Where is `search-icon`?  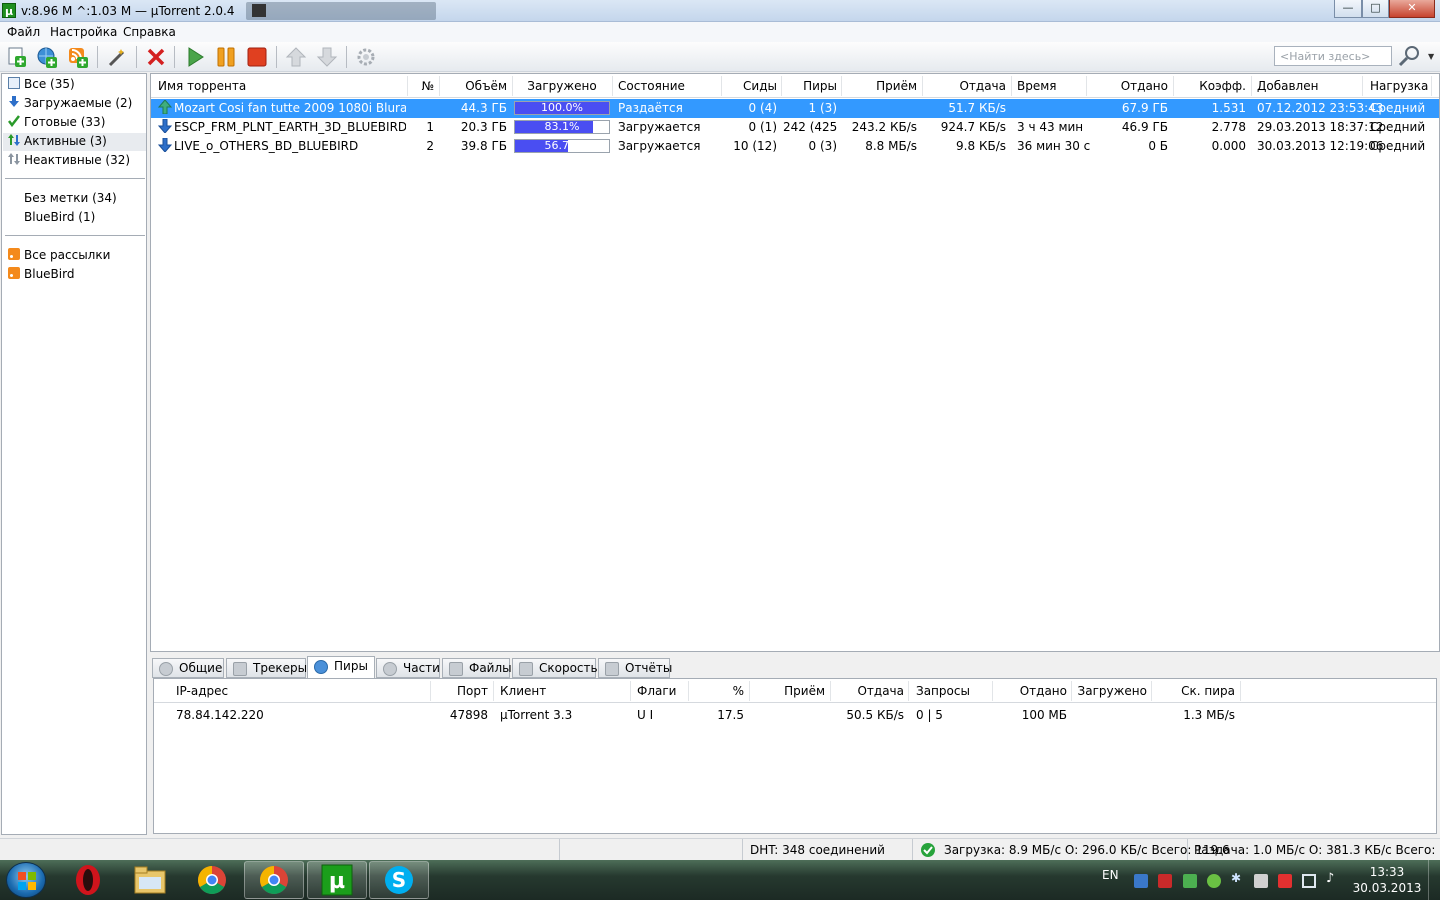
search-icon is located at coordinates (1408, 56).